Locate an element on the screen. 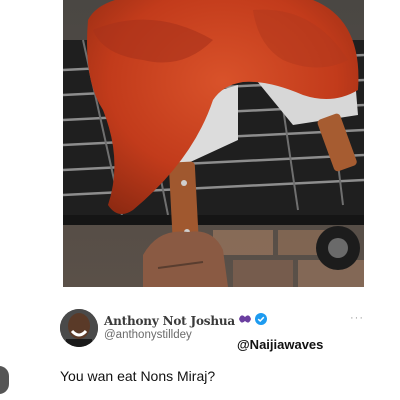 The width and height of the screenshot is (400, 400). avatar is located at coordinates (79, 328).